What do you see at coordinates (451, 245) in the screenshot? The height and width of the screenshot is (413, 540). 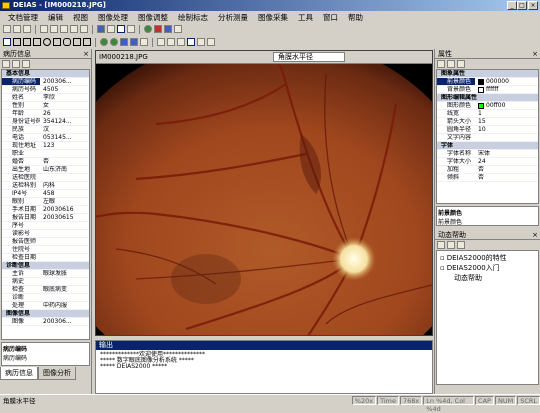 I see `search-icon` at bounding box center [451, 245].